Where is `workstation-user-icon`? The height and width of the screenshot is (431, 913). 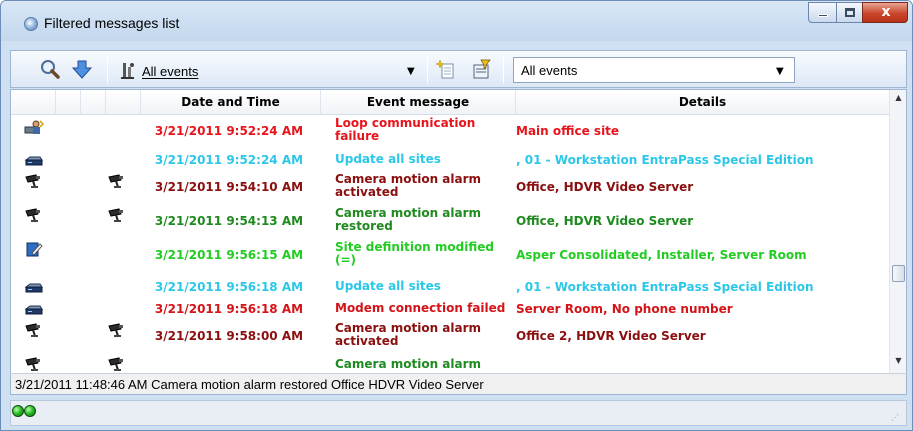
workstation-user-icon is located at coordinates (34, 127).